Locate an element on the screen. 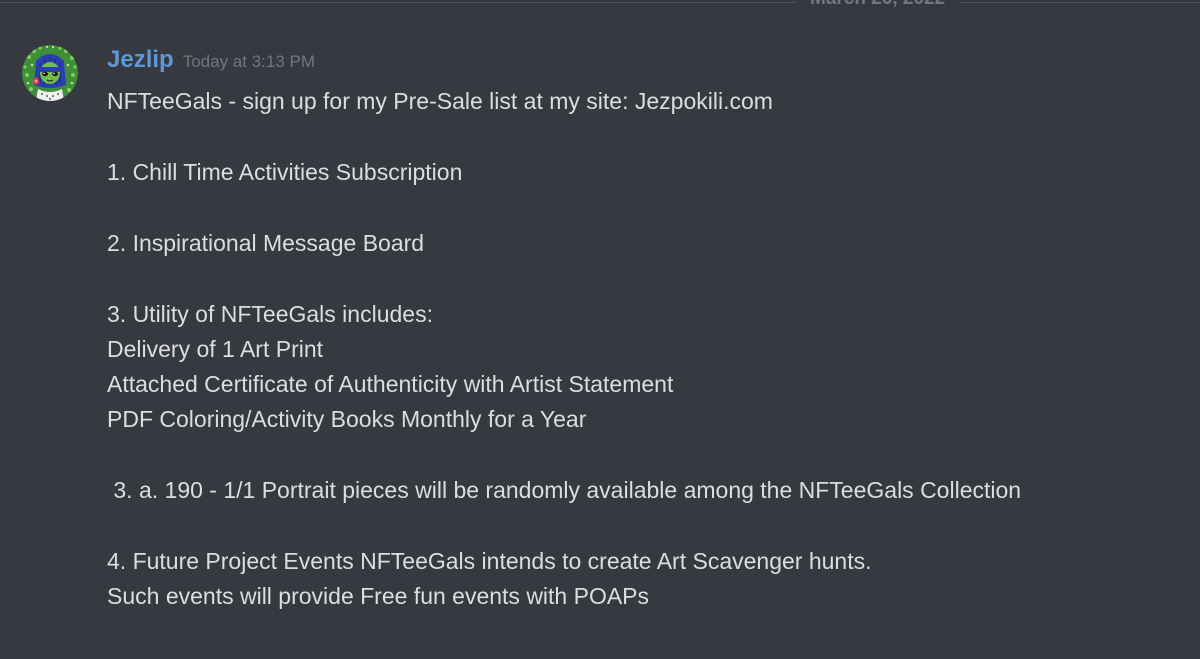 The height and width of the screenshot is (659, 1200). message-header: Jezlip Today at 3:13 PM is located at coordinates (211, 64).